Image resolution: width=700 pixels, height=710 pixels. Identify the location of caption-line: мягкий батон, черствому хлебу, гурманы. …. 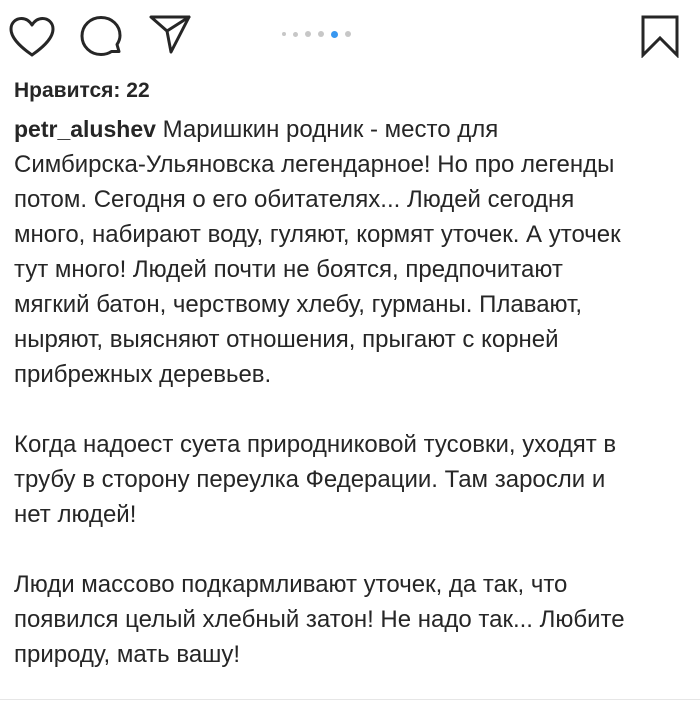
(298, 304).